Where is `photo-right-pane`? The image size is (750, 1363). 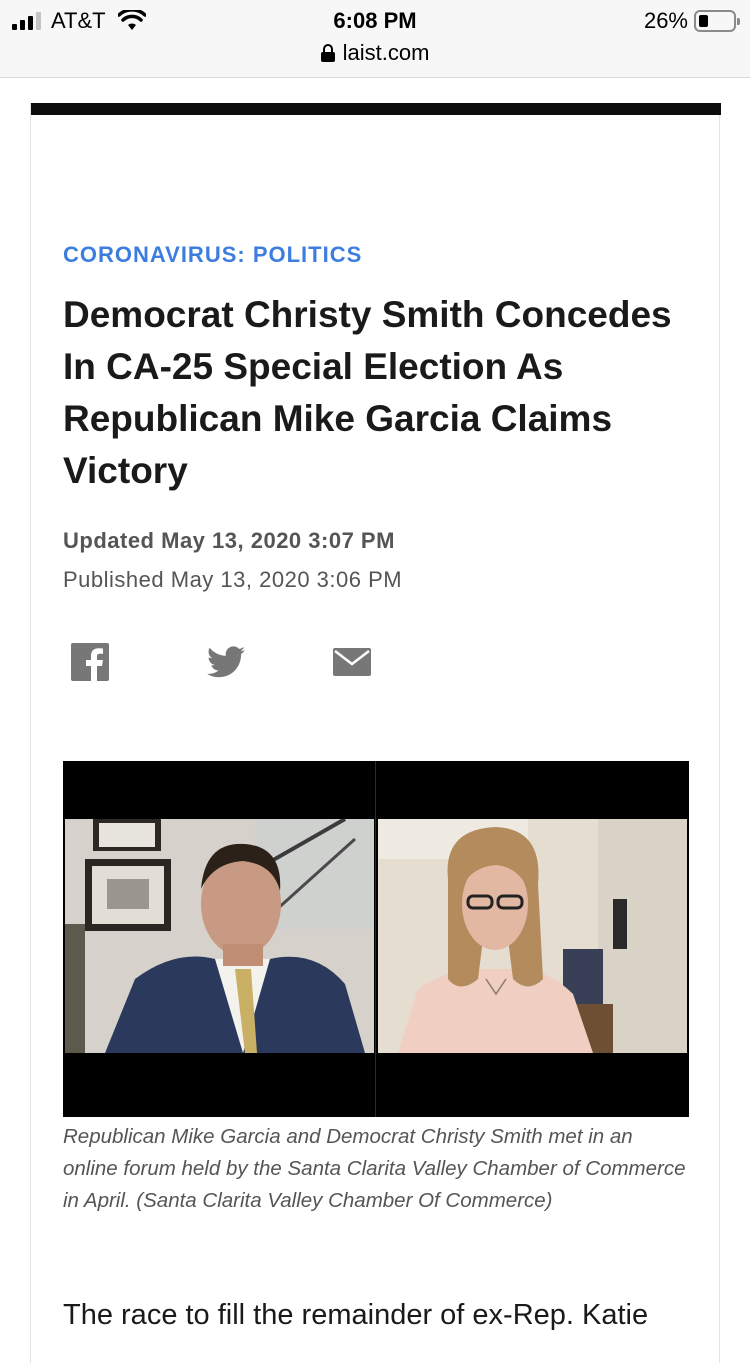 photo-right-pane is located at coordinates (532, 936).